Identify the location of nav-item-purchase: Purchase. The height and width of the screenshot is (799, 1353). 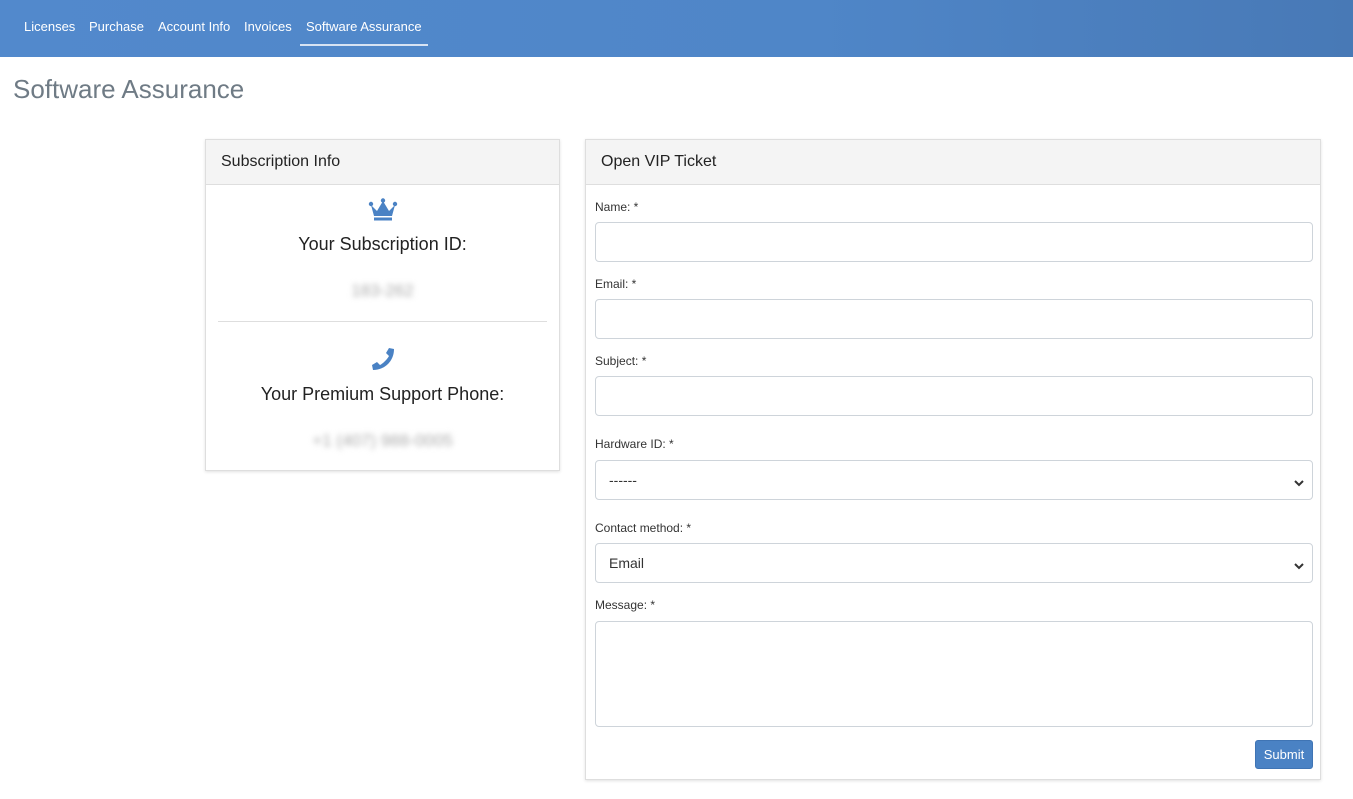
(116, 22).